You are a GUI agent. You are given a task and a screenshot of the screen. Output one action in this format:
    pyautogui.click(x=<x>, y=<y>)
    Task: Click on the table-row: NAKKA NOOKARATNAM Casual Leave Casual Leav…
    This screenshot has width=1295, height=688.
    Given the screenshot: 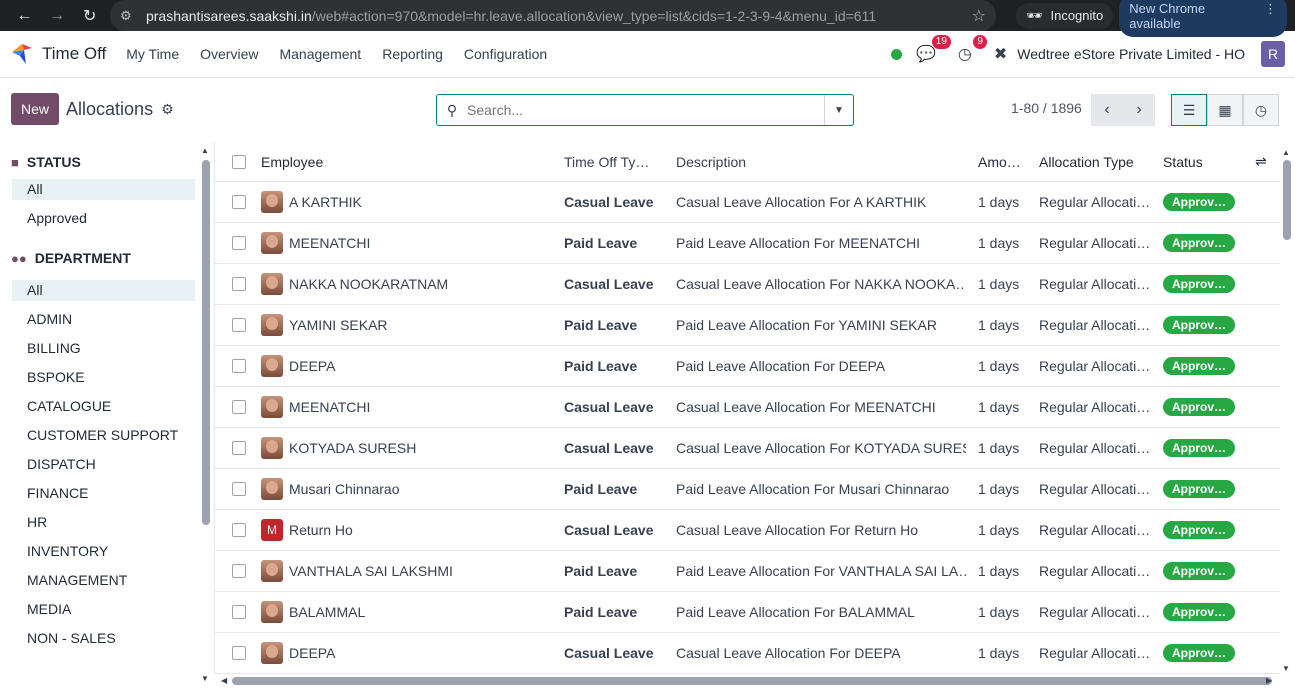 What is the action you would take?
    pyautogui.click(x=747, y=284)
    